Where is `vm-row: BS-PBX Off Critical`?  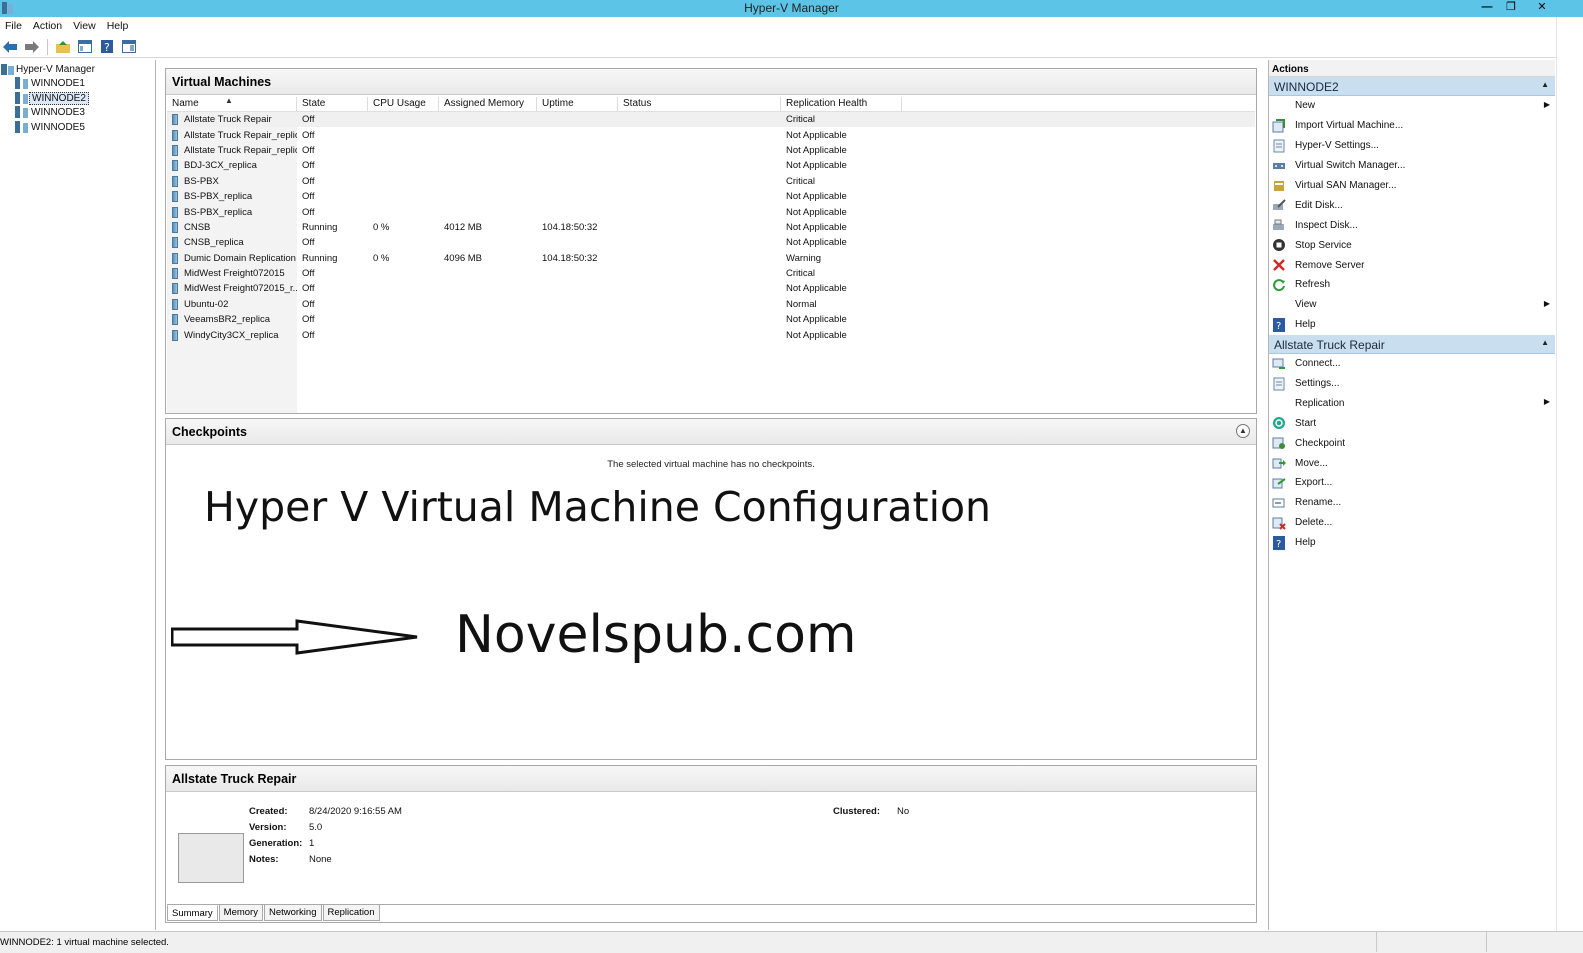 vm-row: BS-PBX Off Critical is located at coordinates (711, 181).